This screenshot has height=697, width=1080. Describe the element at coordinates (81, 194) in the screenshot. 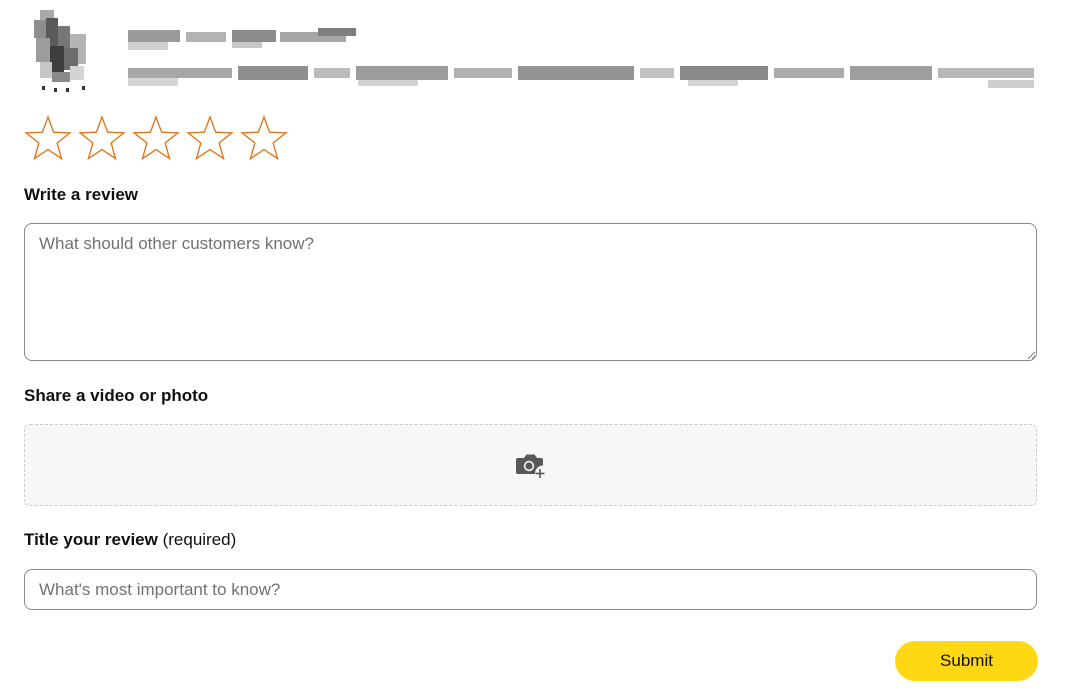

I see `write-review-label: Write a review` at that location.